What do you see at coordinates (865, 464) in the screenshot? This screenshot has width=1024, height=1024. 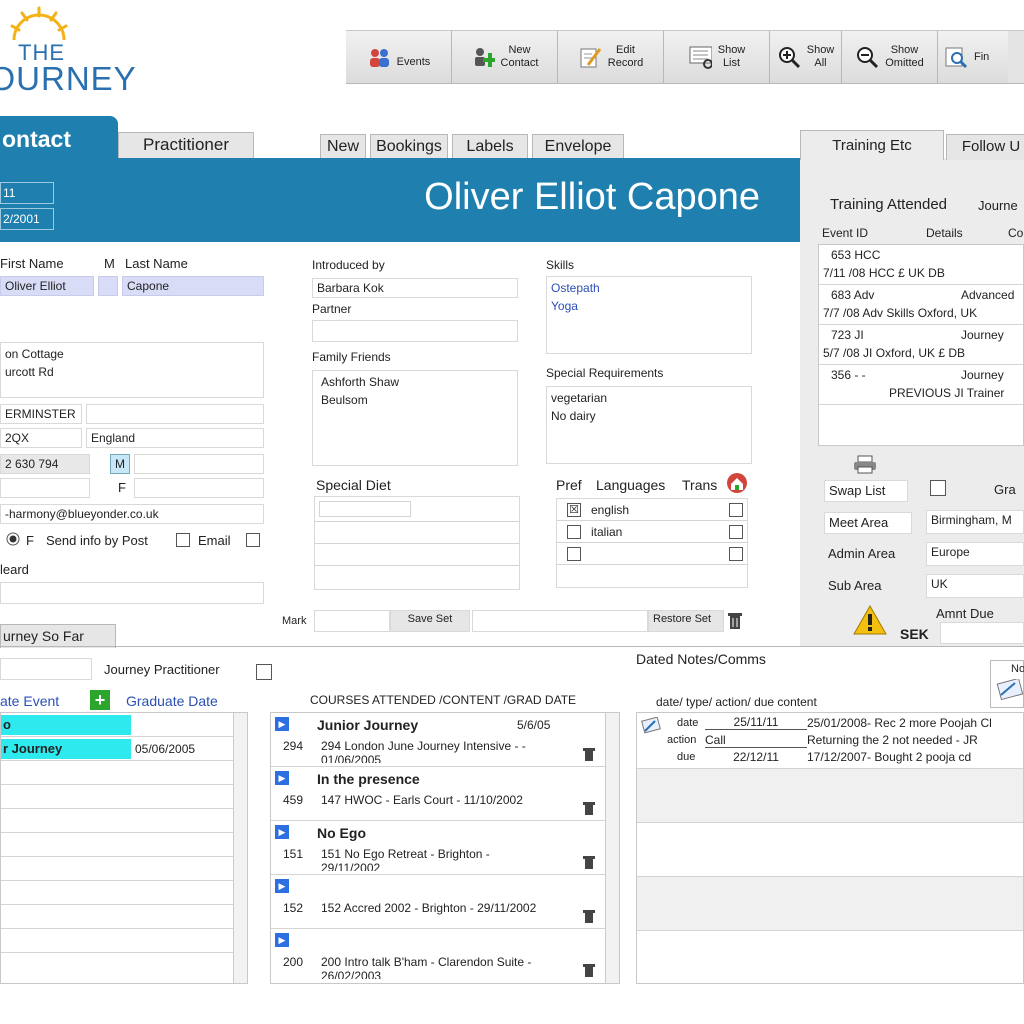 I see `printer-icon` at bounding box center [865, 464].